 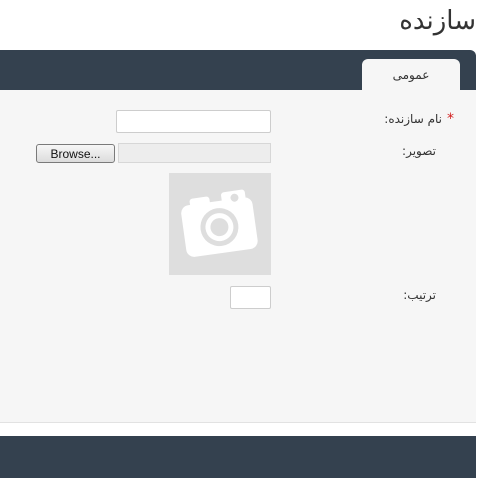 I want to click on name-label-row: * نام سازنده:, so click(x=419, y=119).